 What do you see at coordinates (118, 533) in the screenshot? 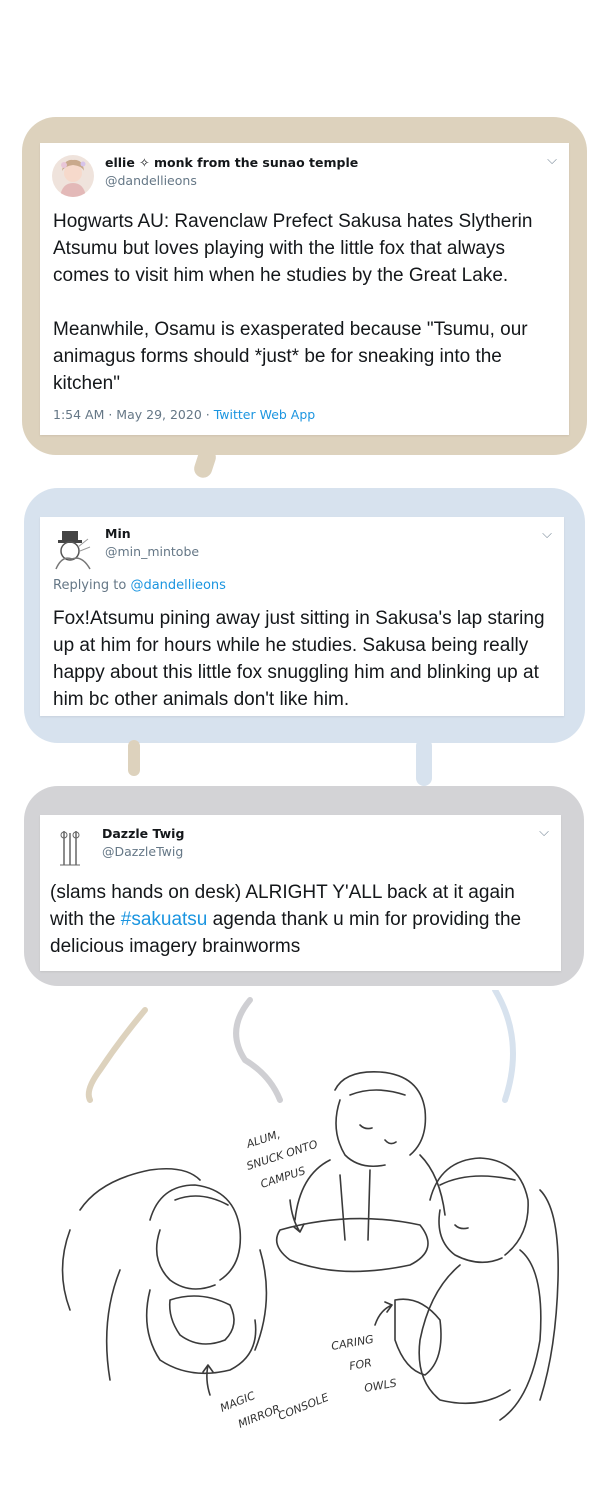
I see `author-name: Min` at bounding box center [118, 533].